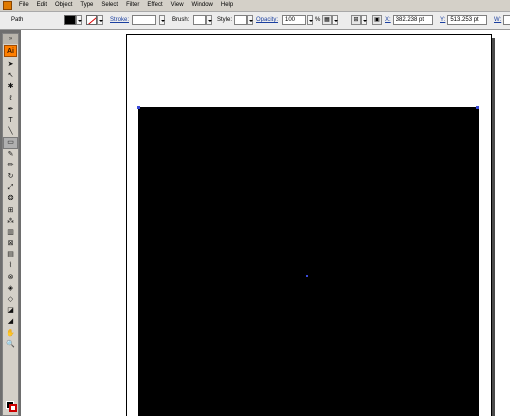 The image size is (510, 416). I want to click on menu-object: Object, so click(63, 5).